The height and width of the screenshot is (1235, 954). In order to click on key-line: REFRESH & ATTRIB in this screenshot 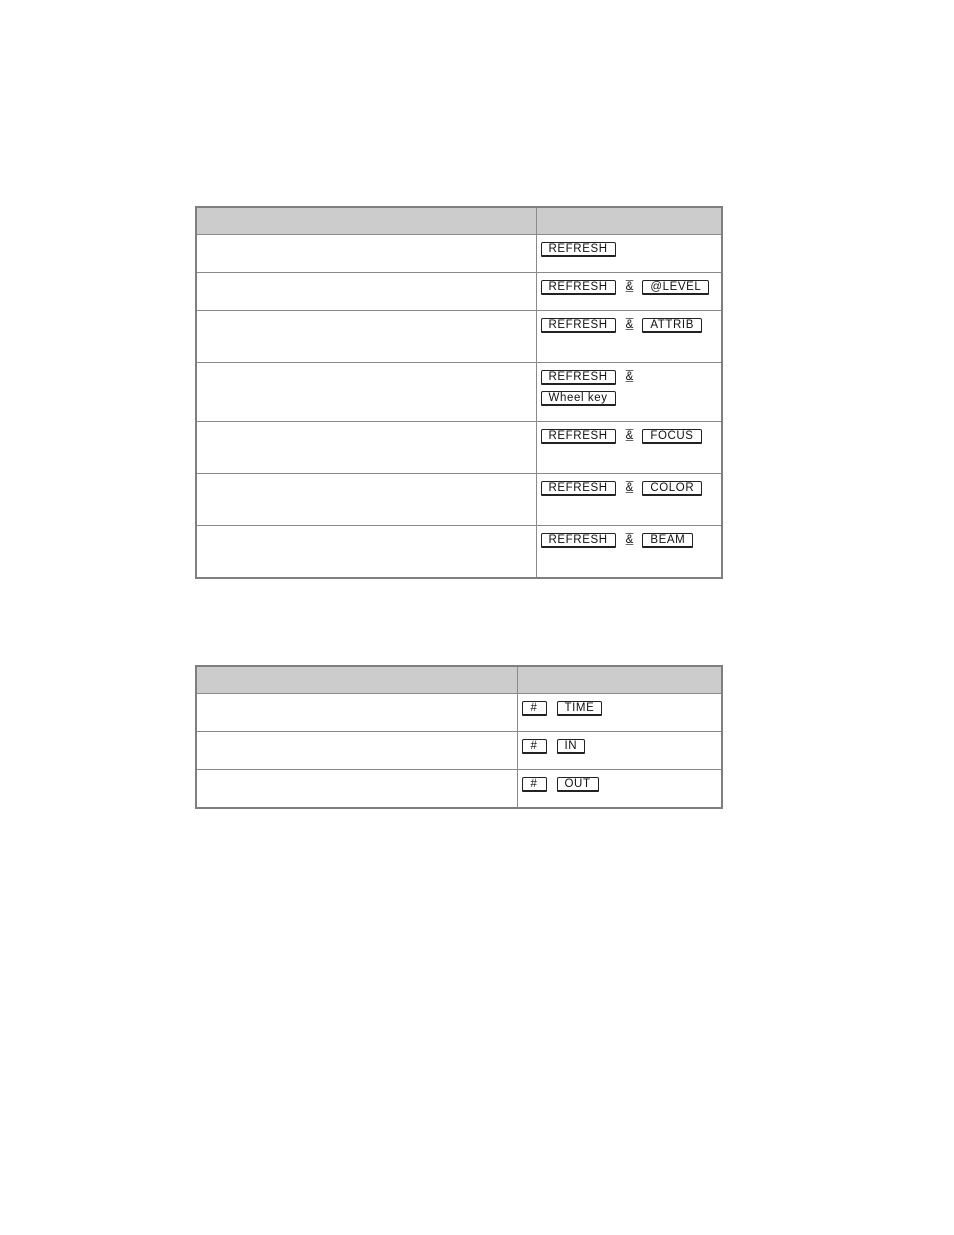, I will do `click(631, 325)`.